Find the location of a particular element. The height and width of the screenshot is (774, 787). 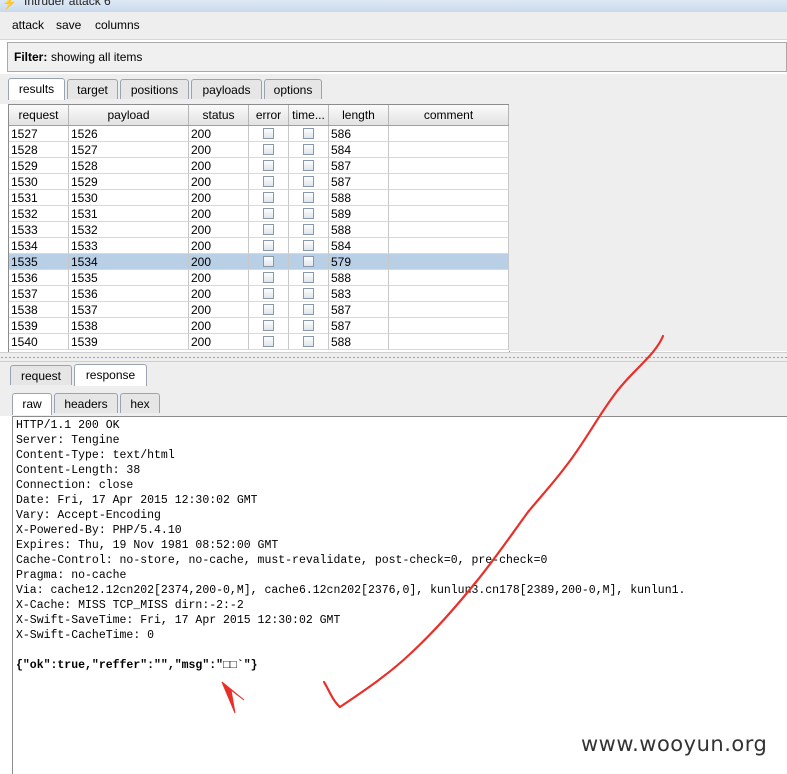

cell-payload: 1535 is located at coordinates (129, 278).